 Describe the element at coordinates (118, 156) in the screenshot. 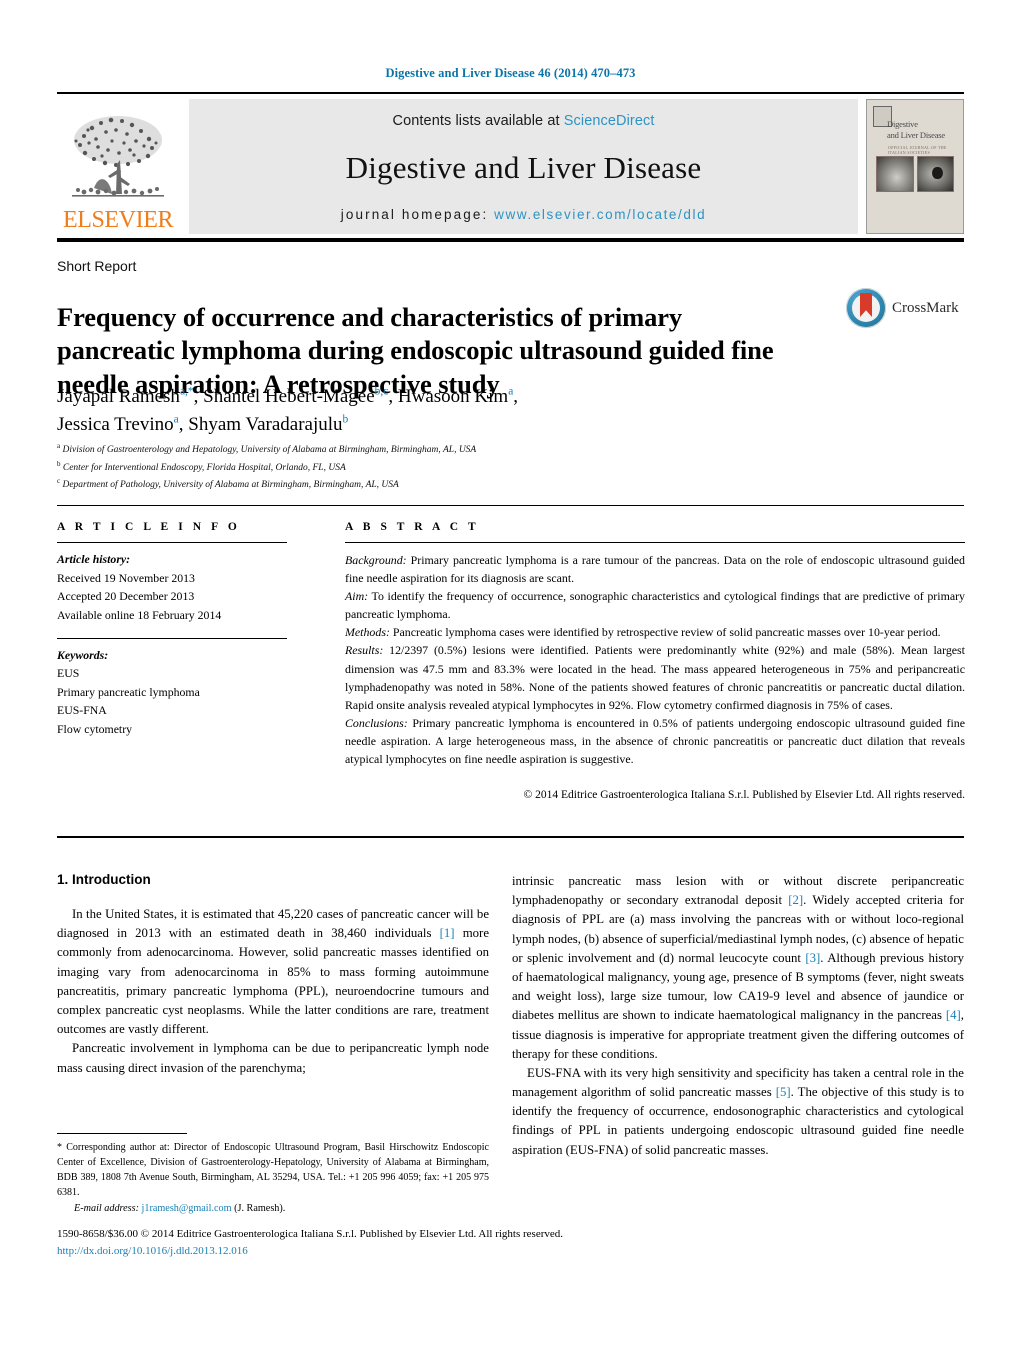

I see `elsevier-tree-icon` at that location.